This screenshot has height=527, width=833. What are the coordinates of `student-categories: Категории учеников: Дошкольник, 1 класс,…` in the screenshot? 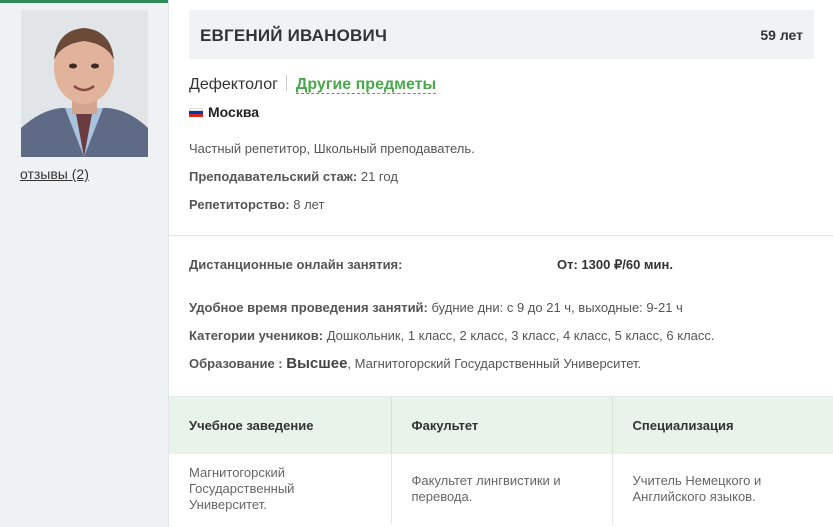 It's located at (452, 335).